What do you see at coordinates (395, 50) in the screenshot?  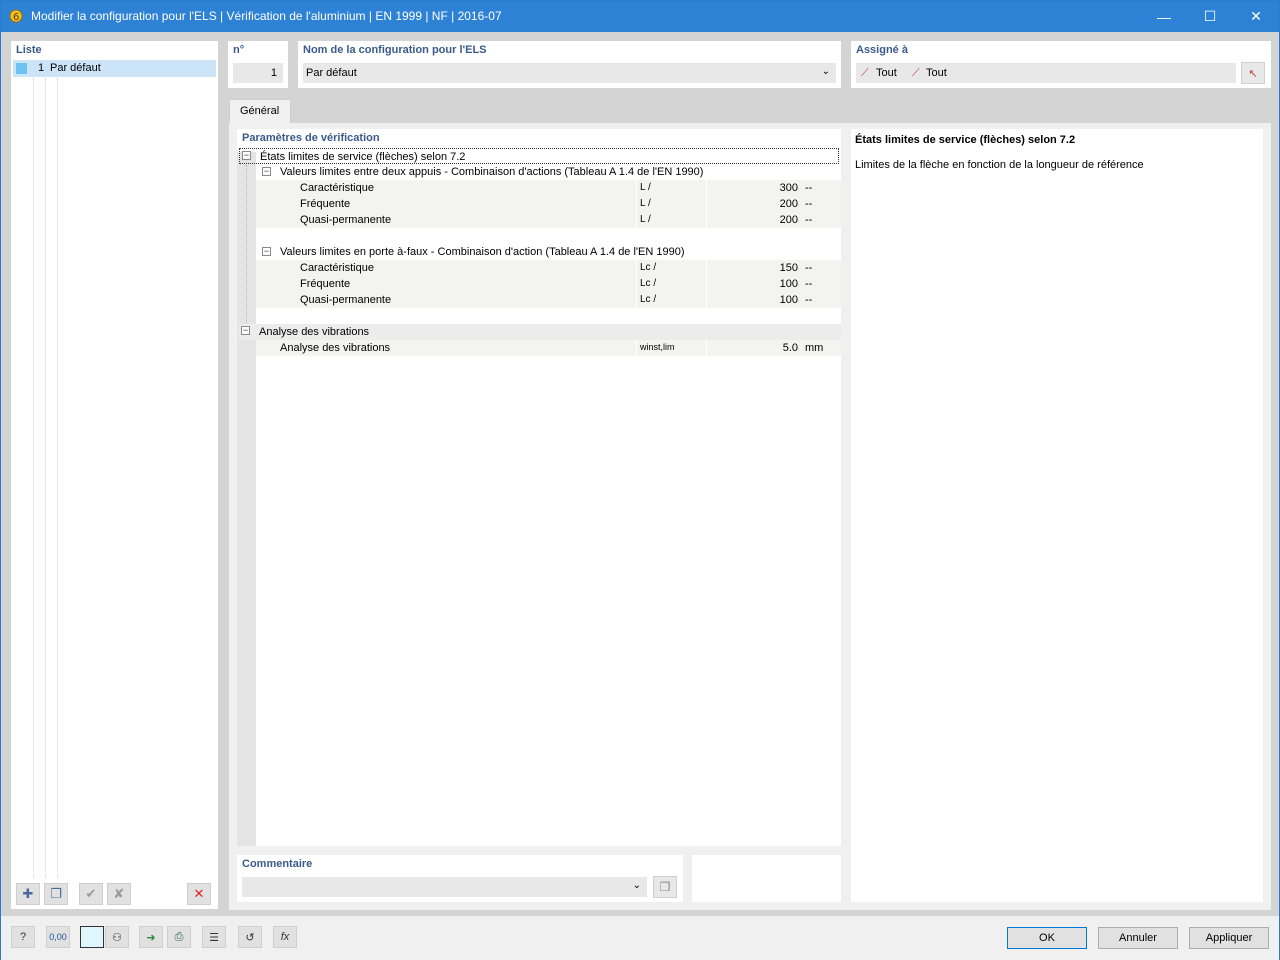 I see `name-header: Nom de la configuration pour l'ELS` at bounding box center [395, 50].